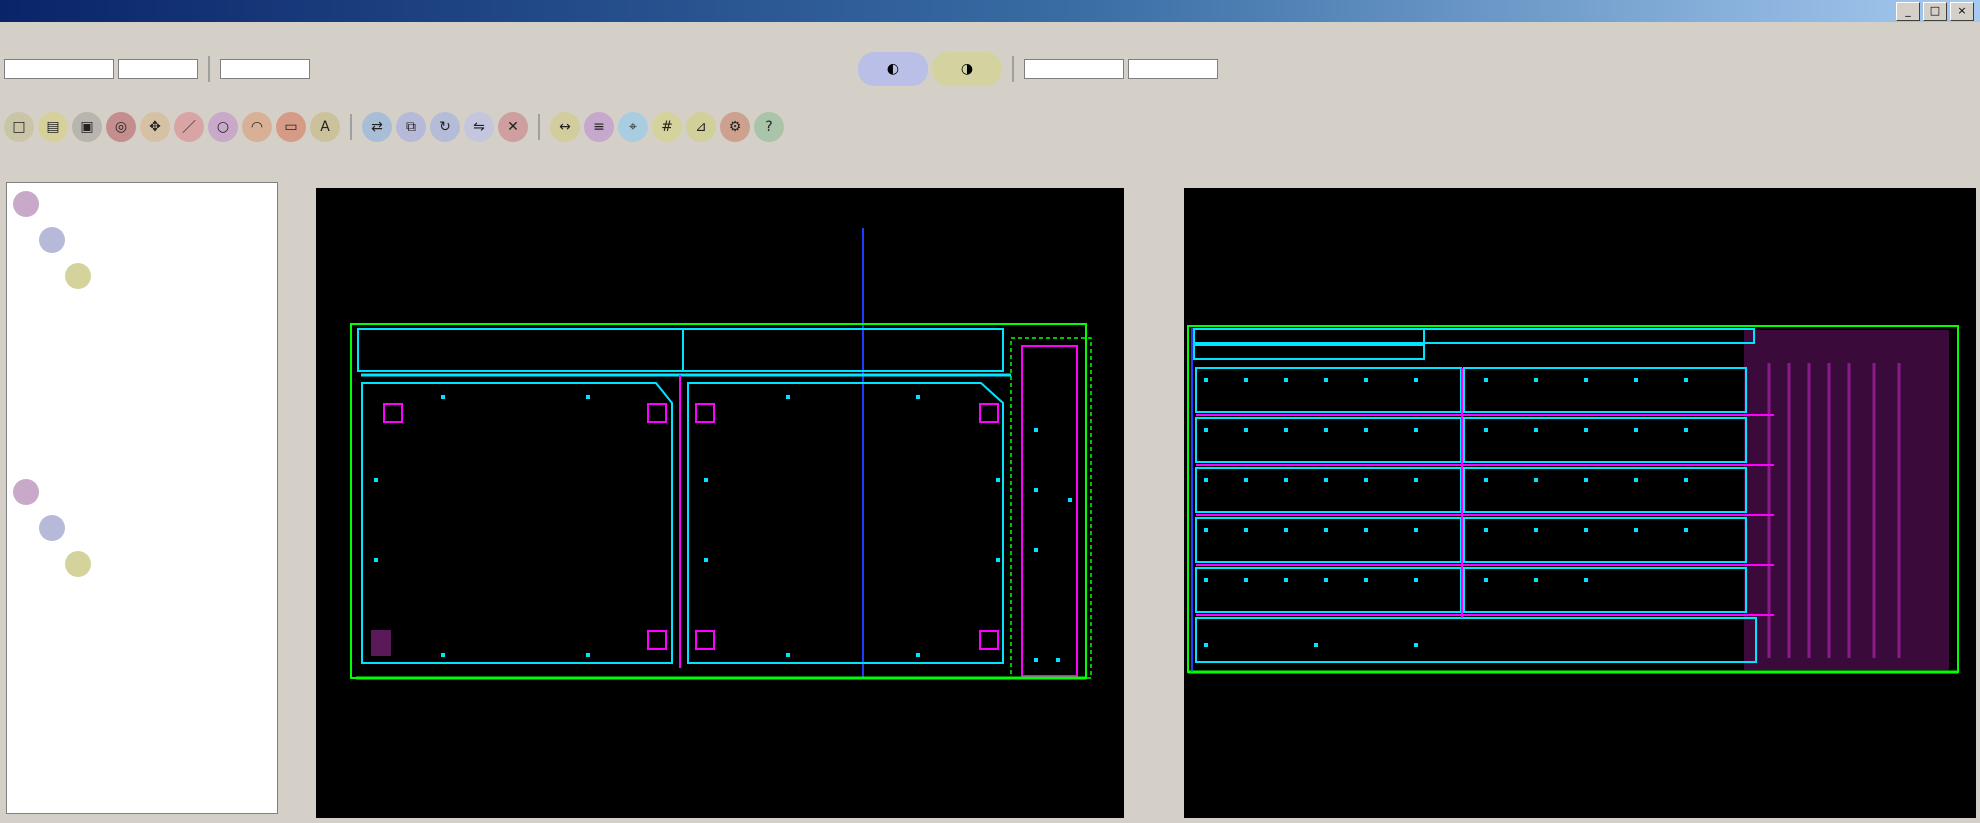 Image resolution: width=1980 pixels, height=823 pixels. What do you see at coordinates (189, 127) in the screenshot?
I see `line-icon: ／` at bounding box center [189, 127].